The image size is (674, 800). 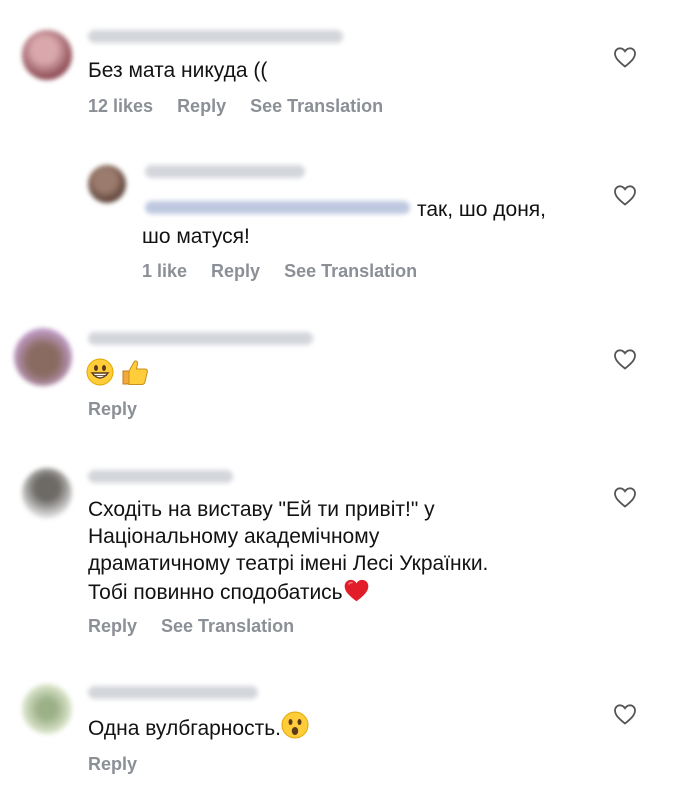 What do you see at coordinates (184, 728) in the screenshot?
I see `comment-text: Одна вулбгарность.` at bounding box center [184, 728].